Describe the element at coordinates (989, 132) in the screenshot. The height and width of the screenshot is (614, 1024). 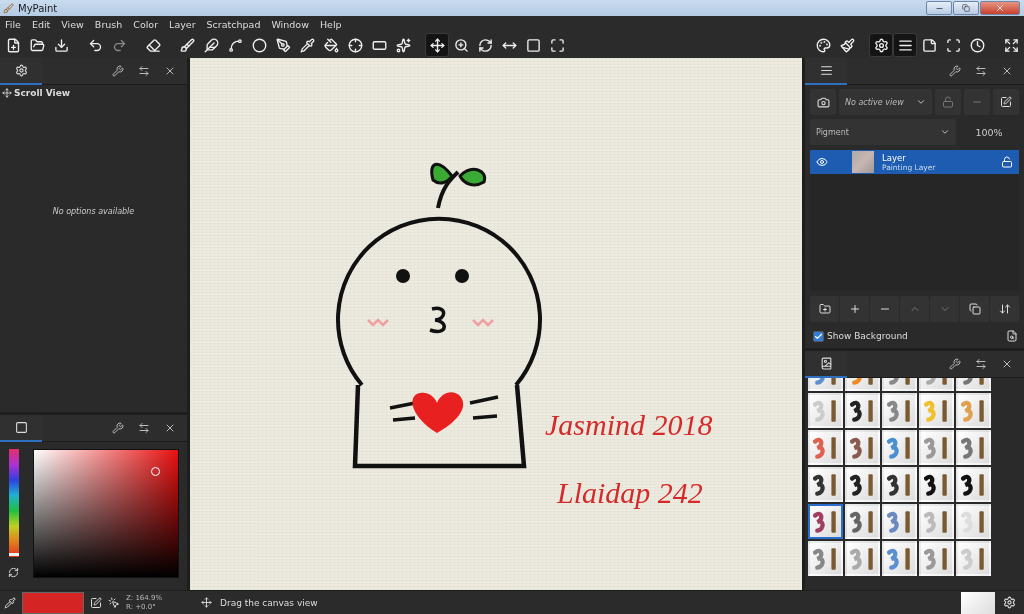
I see `opacity-value: 100%` at that location.